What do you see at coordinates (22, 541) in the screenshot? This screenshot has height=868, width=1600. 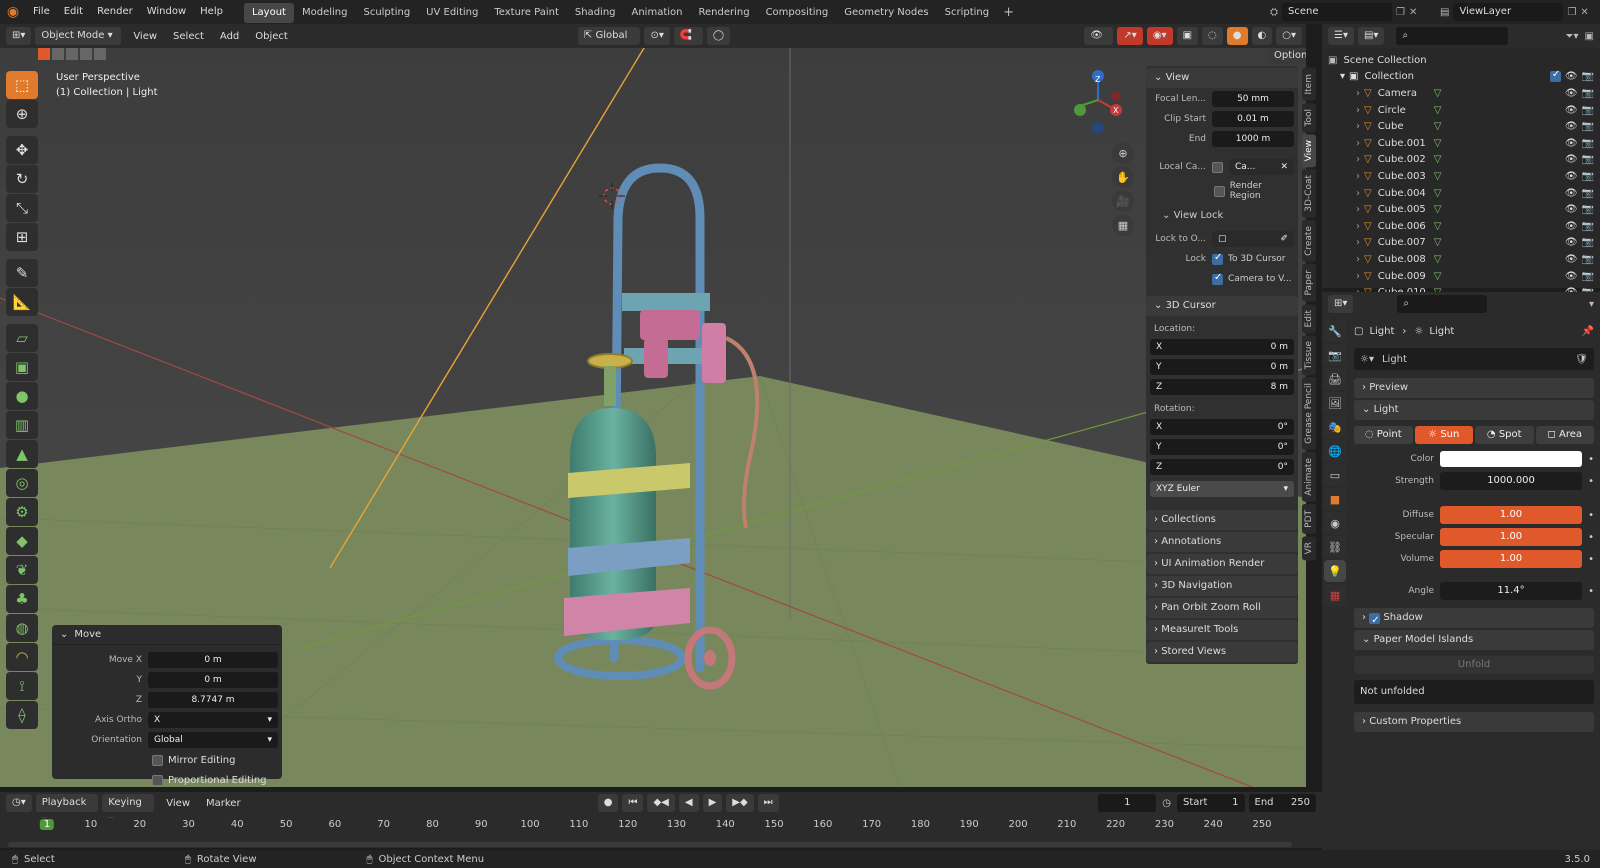 I see `add-rock-tool-icon: ◆` at bounding box center [22, 541].